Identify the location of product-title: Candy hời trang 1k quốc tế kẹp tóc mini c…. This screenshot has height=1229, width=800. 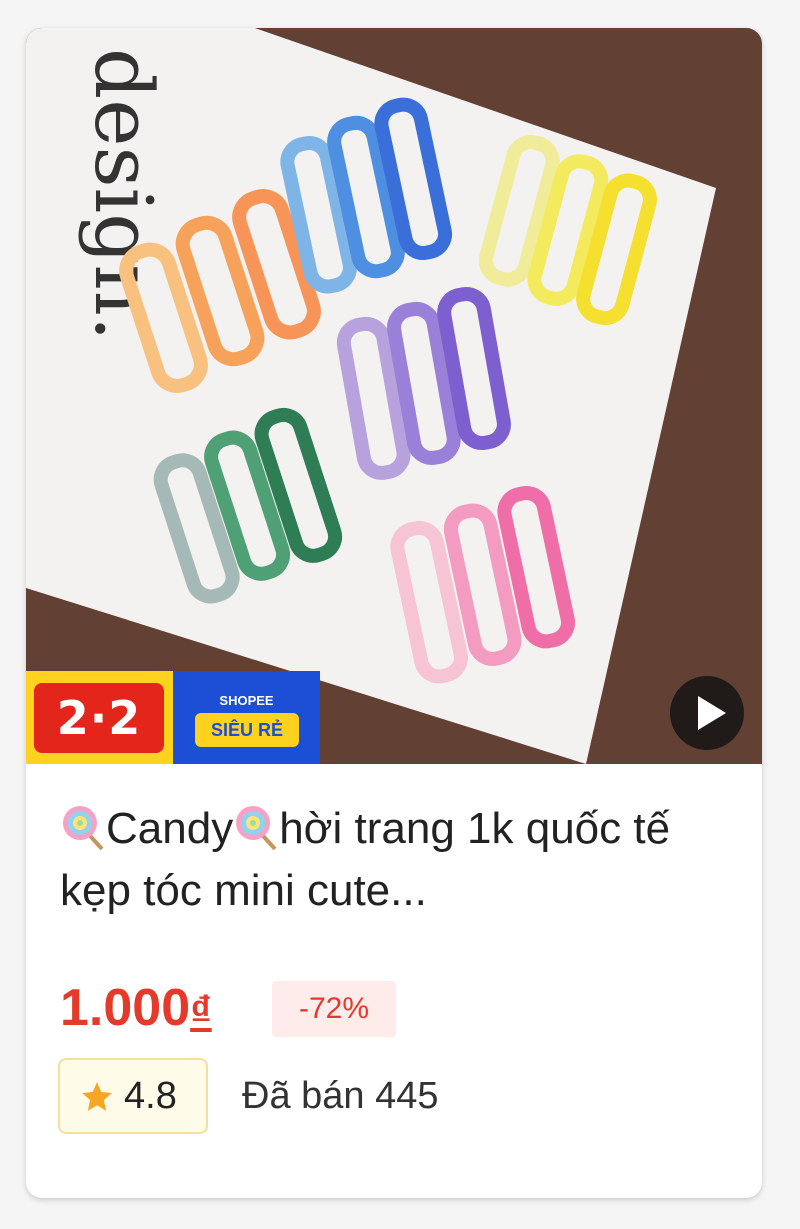
(400, 860).